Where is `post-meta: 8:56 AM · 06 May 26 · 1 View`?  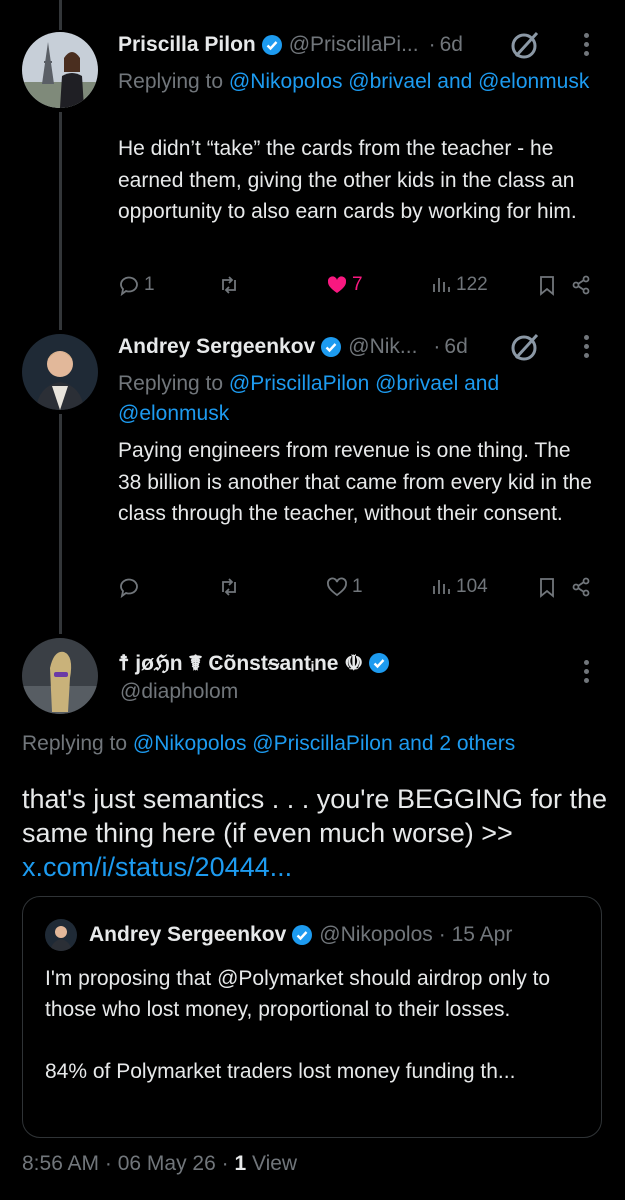
post-meta: 8:56 AM · 06 May 26 · 1 View is located at coordinates (159, 1164).